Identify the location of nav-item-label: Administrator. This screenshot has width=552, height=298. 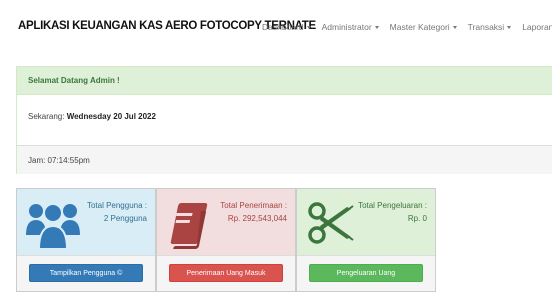
(346, 27).